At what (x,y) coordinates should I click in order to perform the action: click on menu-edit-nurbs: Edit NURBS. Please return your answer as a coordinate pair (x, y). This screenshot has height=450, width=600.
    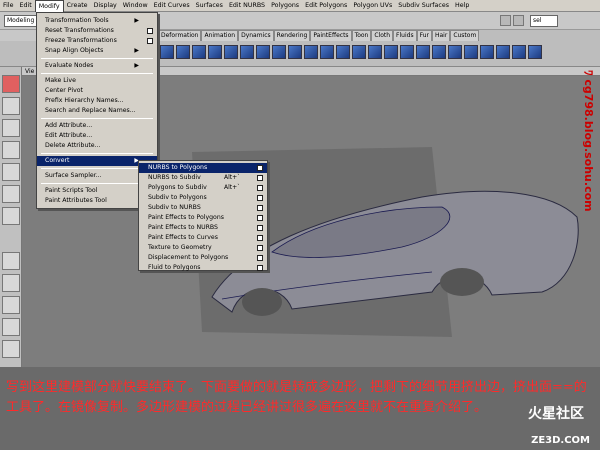
    Looking at the image, I should click on (247, 6).